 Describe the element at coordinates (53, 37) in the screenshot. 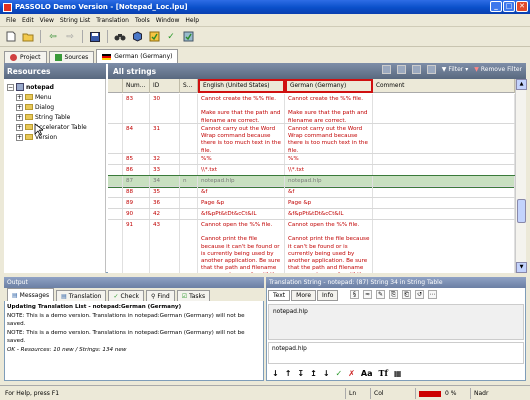

I see `back-arrow-icon: ⇦` at that location.